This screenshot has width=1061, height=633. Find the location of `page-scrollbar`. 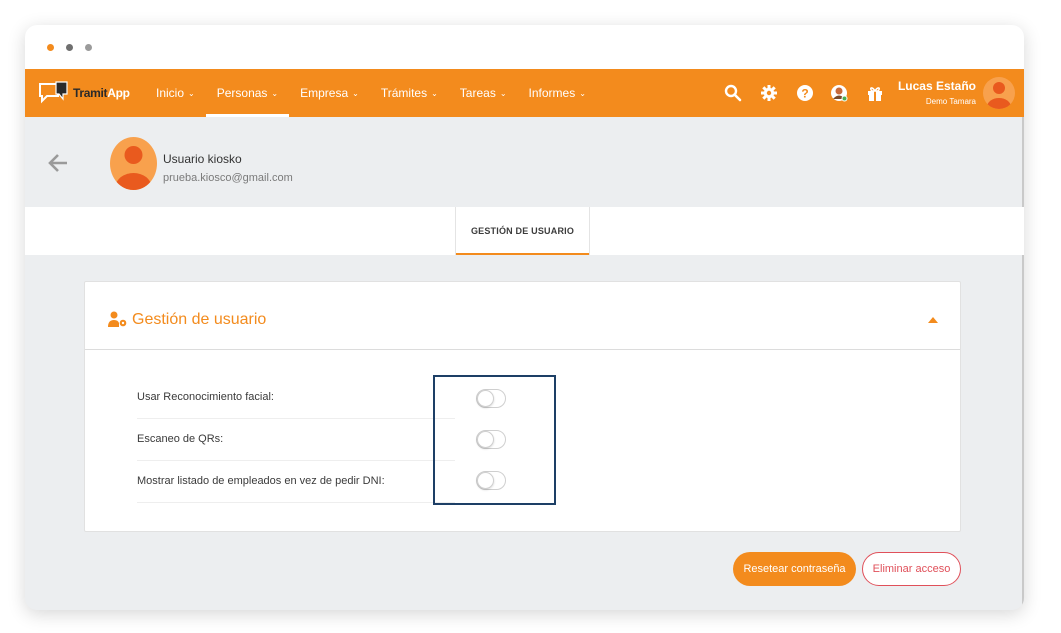

page-scrollbar is located at coordinates (1023, 363).